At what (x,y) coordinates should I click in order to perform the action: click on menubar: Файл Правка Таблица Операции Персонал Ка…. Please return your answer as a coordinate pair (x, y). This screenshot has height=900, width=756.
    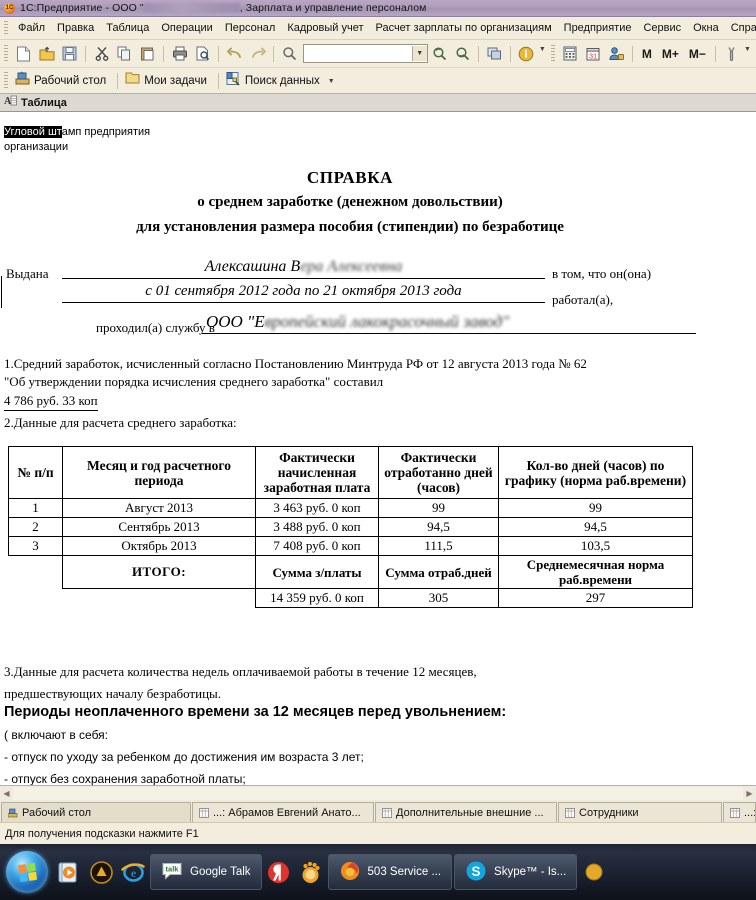
    Looking at the image, I should click on (378, 28).